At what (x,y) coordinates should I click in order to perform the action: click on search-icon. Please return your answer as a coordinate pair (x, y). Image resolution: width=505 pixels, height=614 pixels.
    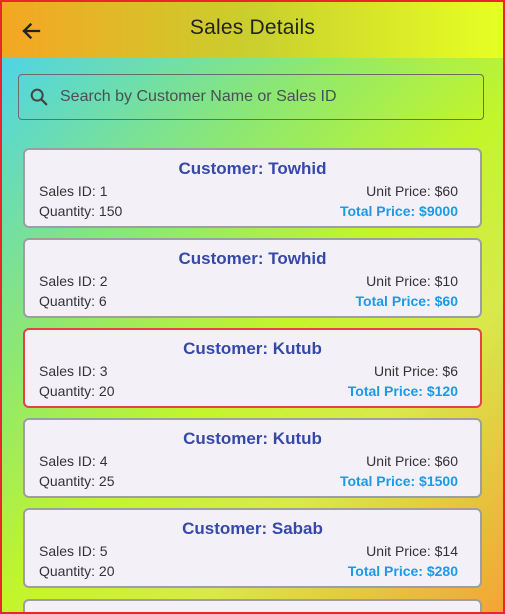
    Looking at the image, I should click on (39, 97).